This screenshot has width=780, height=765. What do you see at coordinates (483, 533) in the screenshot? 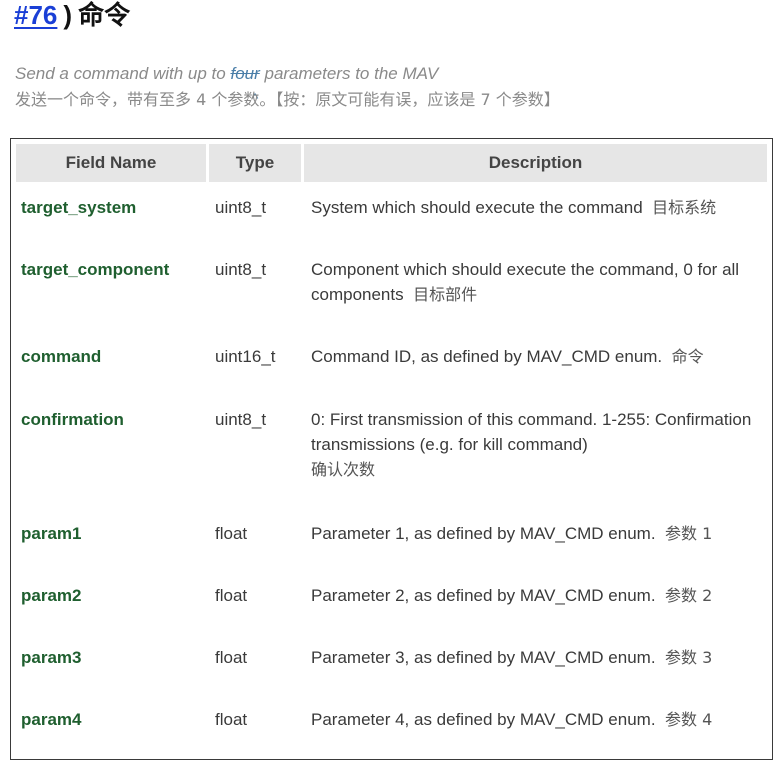
I see `description-text: Parameter 1, as defined by MAV_CMD enum.` at bounding box center [483, 533].